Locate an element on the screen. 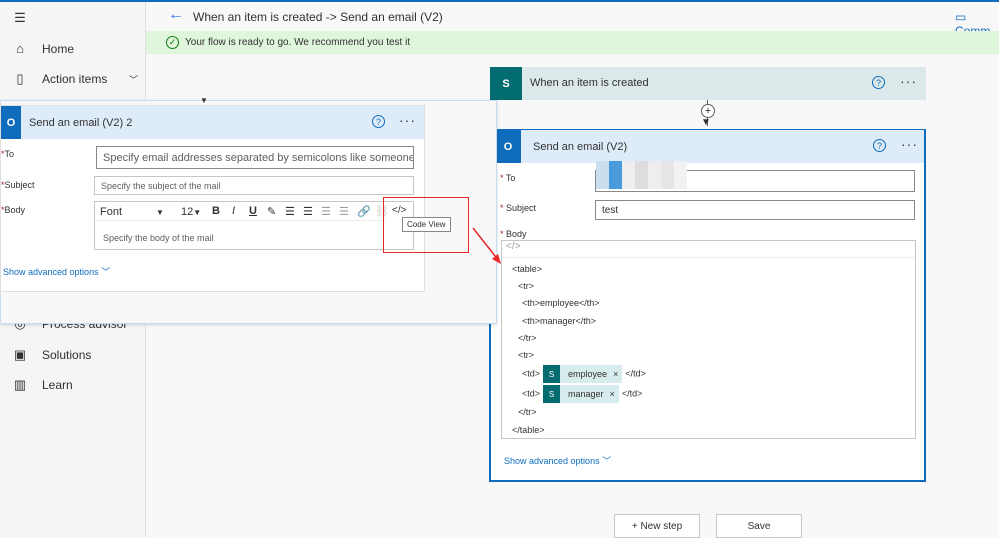  trigger-title: When an item is created is located at coordinates (589, 83).